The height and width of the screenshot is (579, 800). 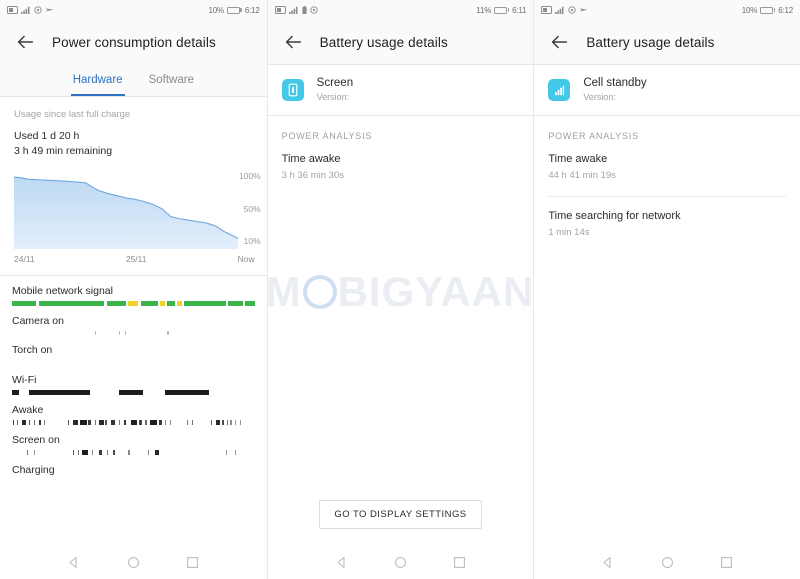 What do you see at coordinates (252, 241) in the screenshot?
I see `chart-y-label-10: 10%` at bounding box center [252, 241].